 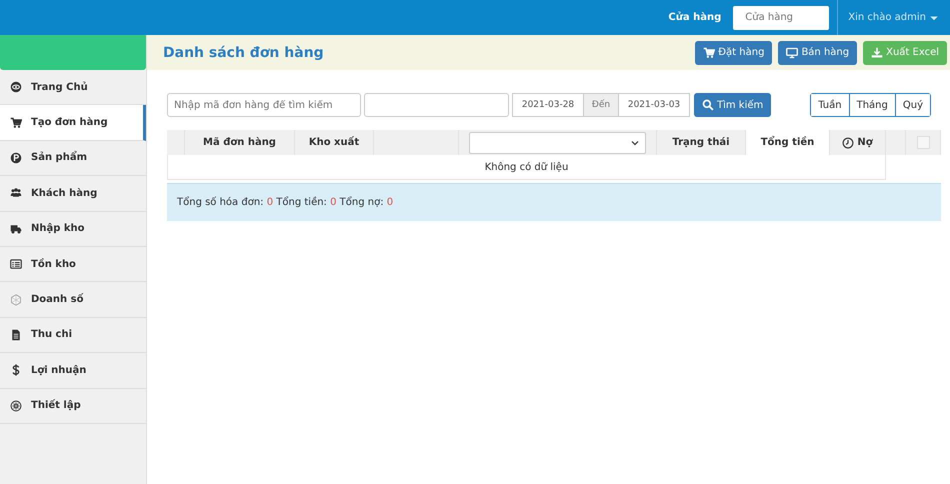 What do you see at coordinates (73, 406) in the screenshot?
I see `sidebar-item: Thiết lập` at bounding box center [73, 406].